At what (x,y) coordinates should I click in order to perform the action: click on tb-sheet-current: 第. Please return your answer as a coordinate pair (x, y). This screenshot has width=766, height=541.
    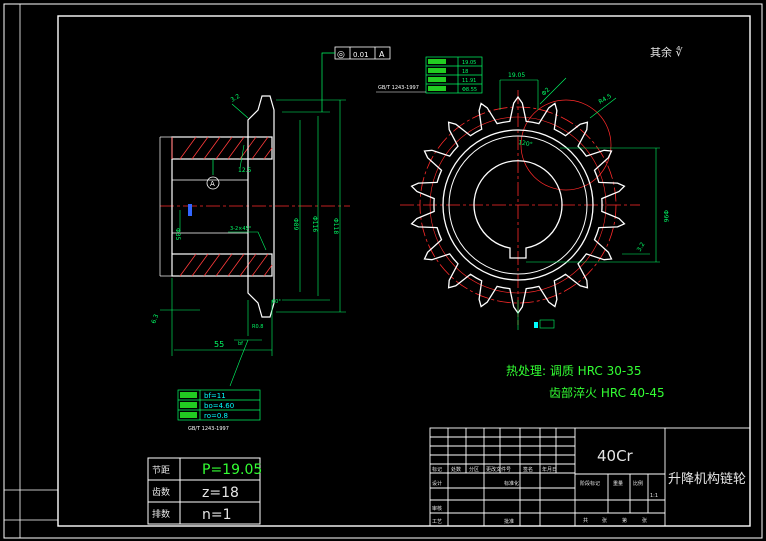
    Looking at the image, I should click on (624, 520).